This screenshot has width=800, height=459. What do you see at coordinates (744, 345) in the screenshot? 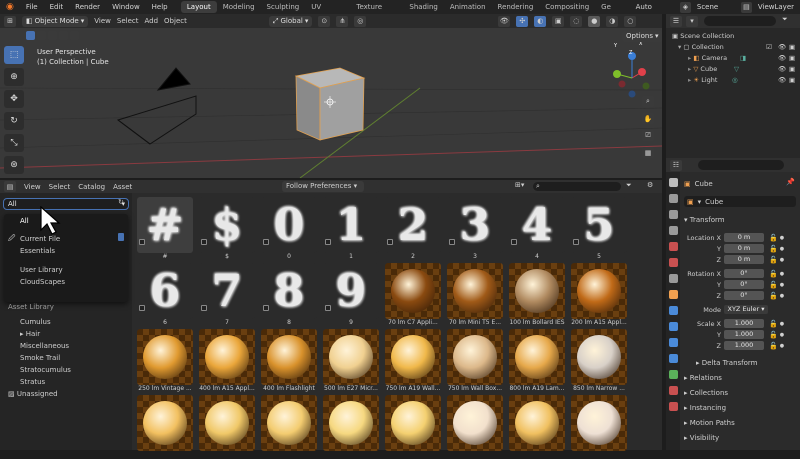
I see `scale-z-field: 1.000` at bounding box center [744, 345].